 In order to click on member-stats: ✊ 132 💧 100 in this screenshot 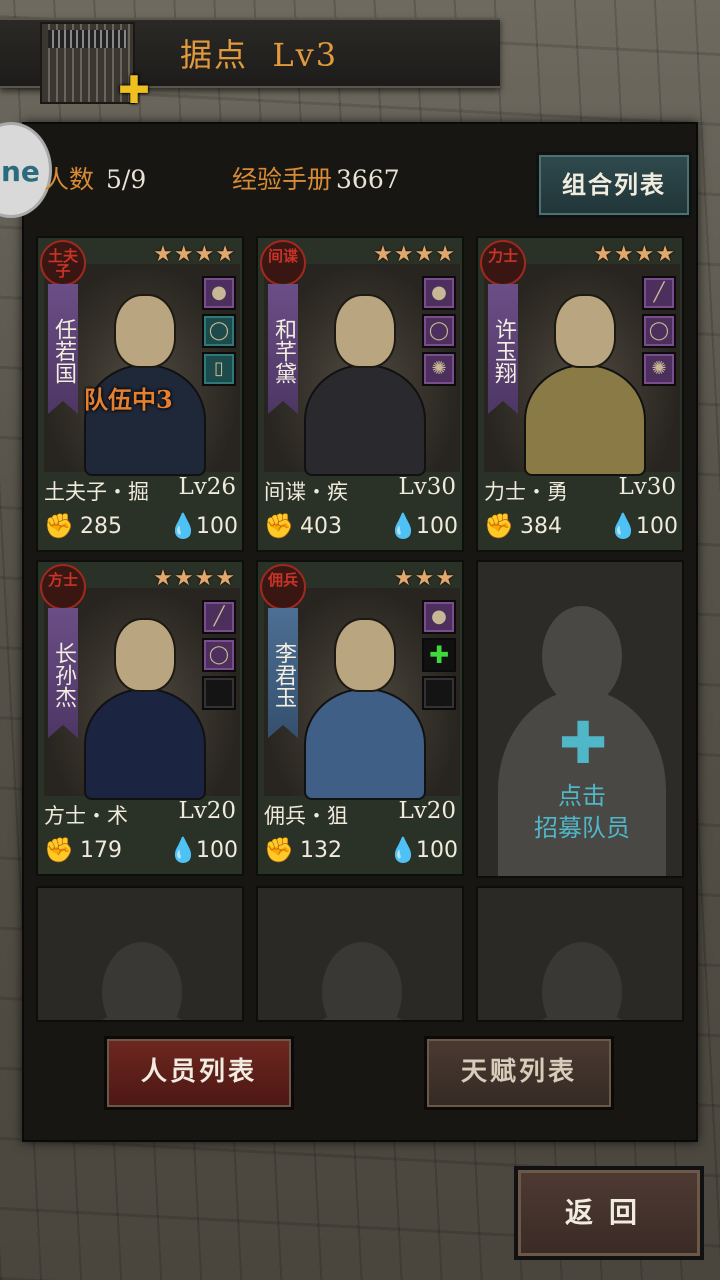, I will do `click(362, 853)`.